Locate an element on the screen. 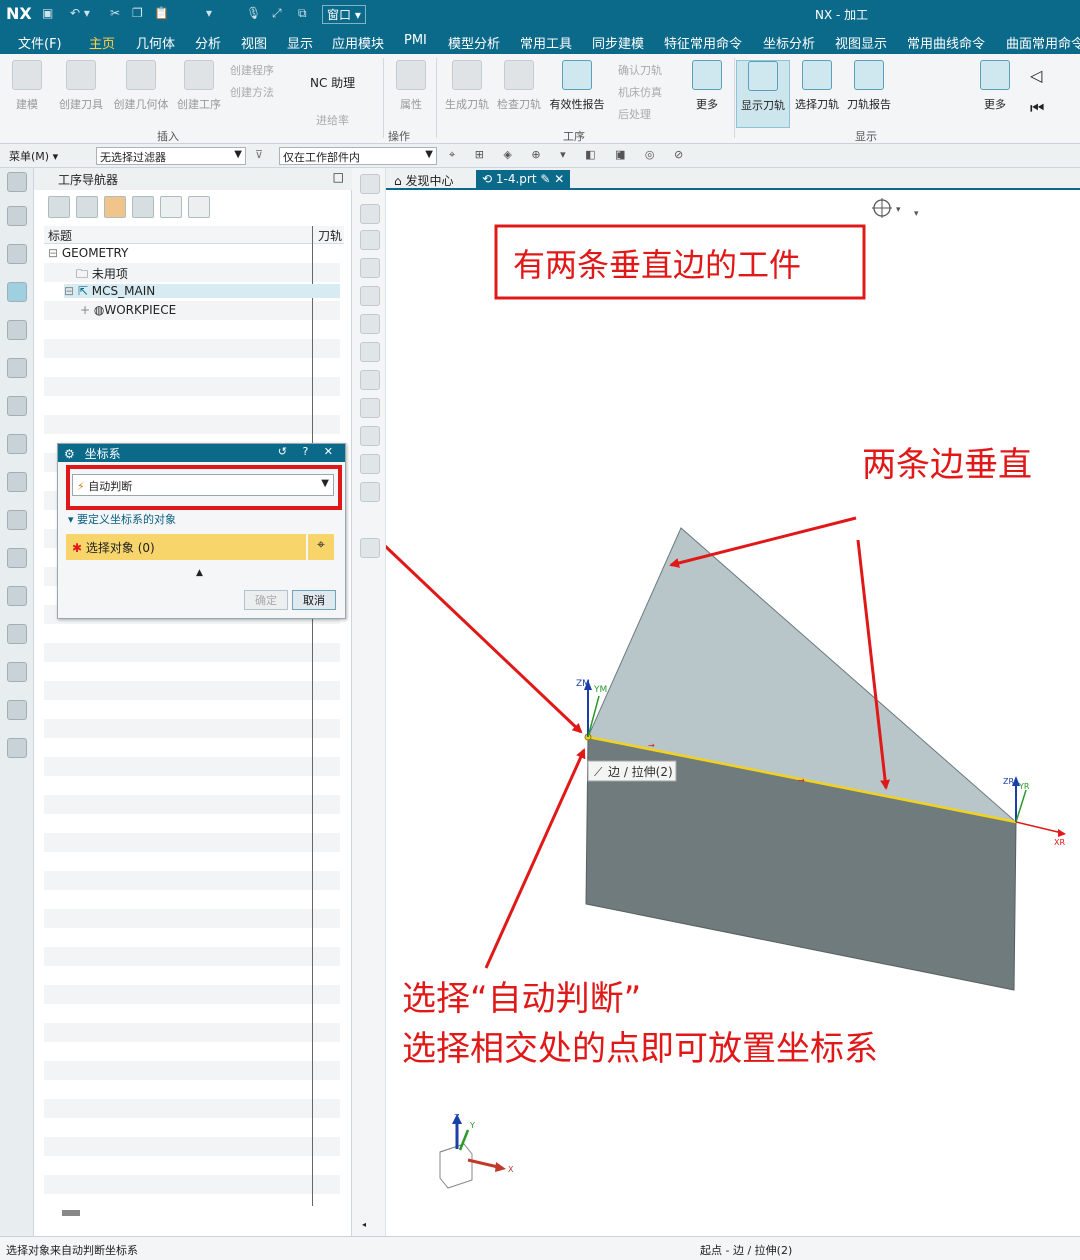 The width and height of the screenshot is (1080, 1260). tab-curve-commands: 常用曲线命令 is located at coordinates (946, 42).